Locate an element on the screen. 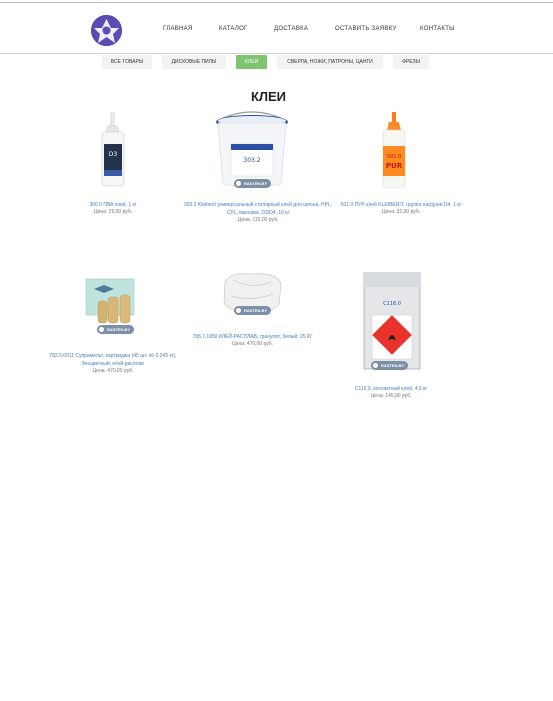 The image size is (553, 701). product-price: Цена: 110,00 руб. is located at coordinates (258, 220).